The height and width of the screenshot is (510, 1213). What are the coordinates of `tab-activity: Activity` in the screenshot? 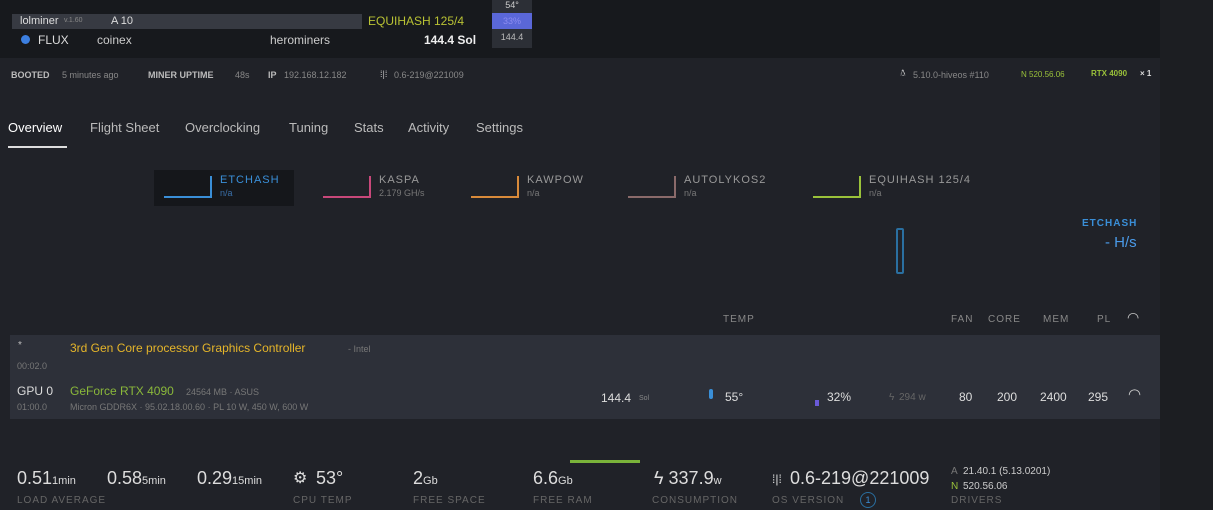 It's located at (428, 127).